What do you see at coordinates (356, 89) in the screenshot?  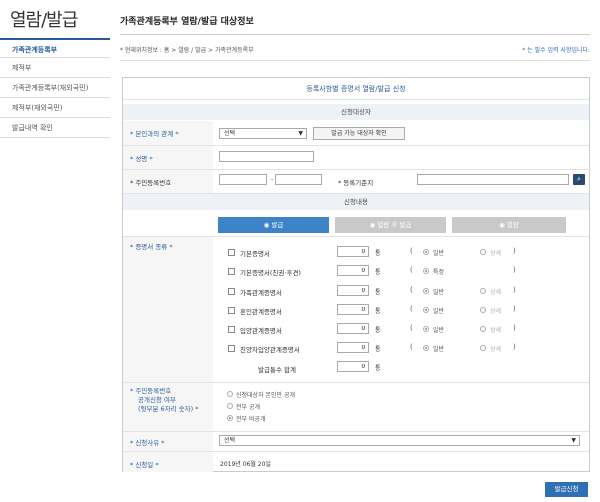 I see `form-title: 등록사항별 증명서 열람/발급 신청` at bounding box center [356, 89].